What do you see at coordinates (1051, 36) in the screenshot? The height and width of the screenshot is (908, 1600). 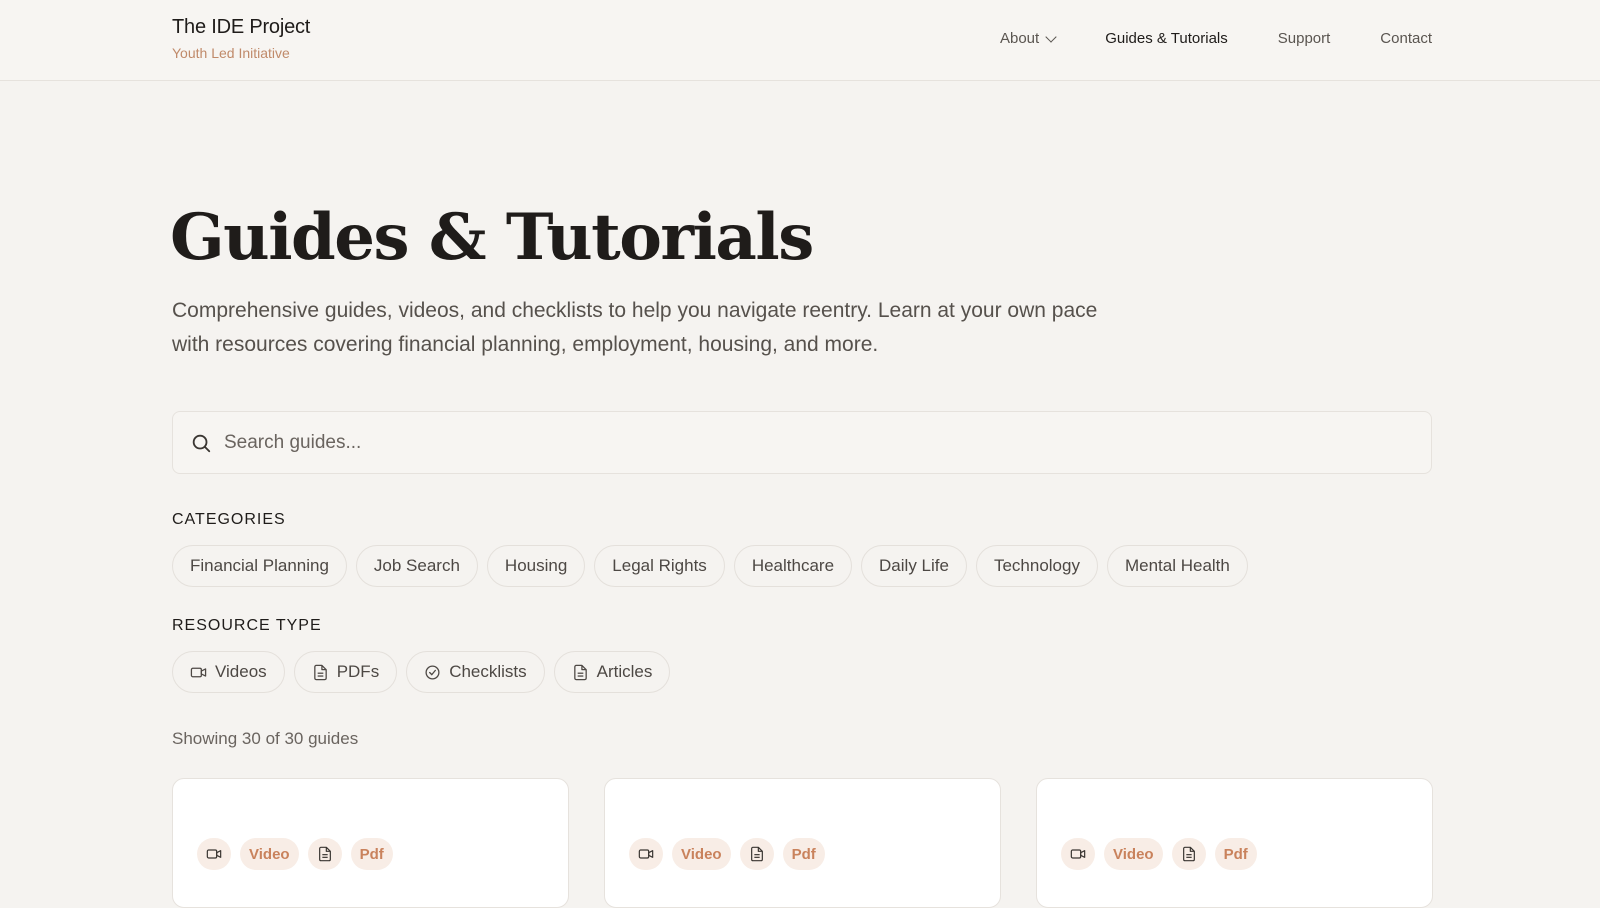 I see `chevron-down-icon` at bounding box center [1051, 36].